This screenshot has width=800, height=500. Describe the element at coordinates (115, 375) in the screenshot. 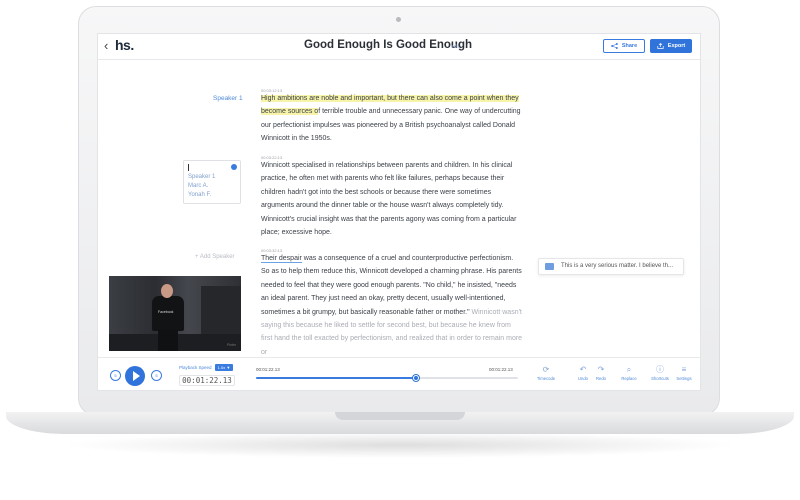

I see `rewind-icon: 5` at that location.